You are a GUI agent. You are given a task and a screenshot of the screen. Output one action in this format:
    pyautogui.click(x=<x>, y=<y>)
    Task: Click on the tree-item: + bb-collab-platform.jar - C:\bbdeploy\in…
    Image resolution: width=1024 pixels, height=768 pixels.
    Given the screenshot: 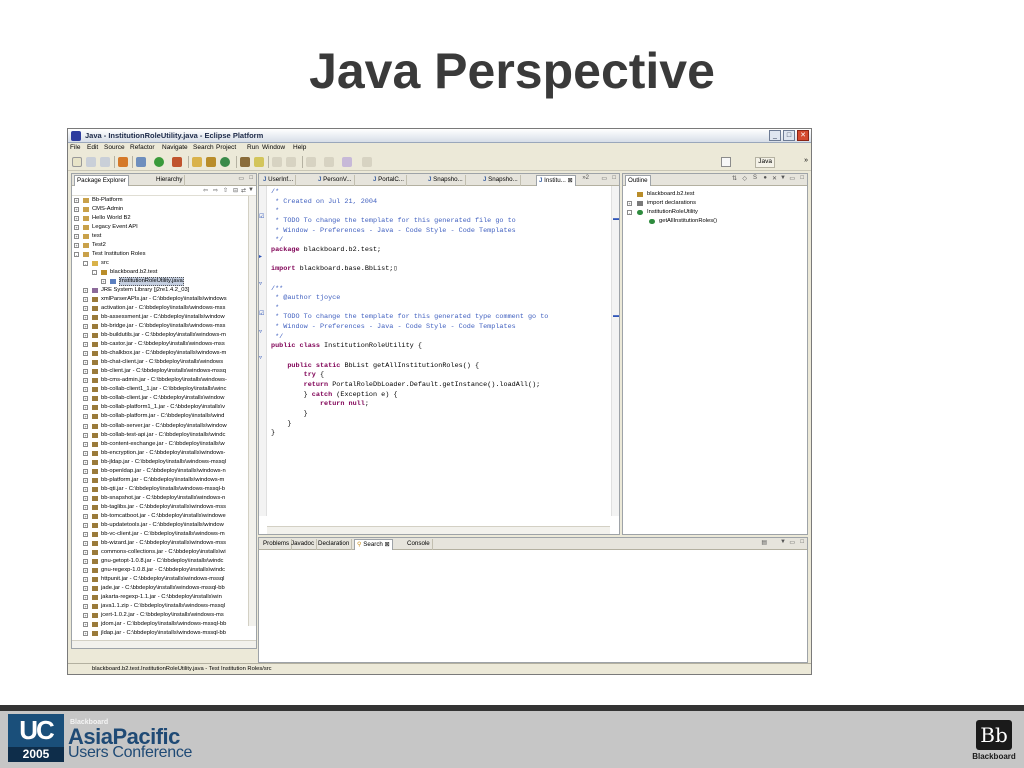 What is the action you would take?
    pyautogui.click(x=162, y=416)
    